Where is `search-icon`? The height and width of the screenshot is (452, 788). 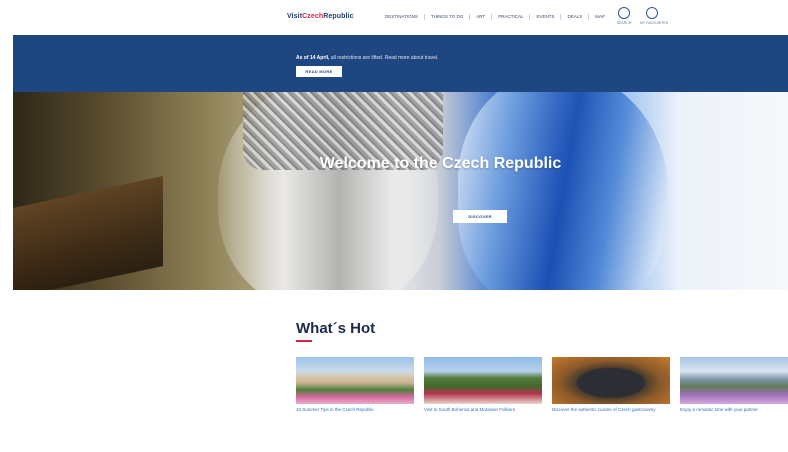
search-icon is located at coordinates (624, 13).